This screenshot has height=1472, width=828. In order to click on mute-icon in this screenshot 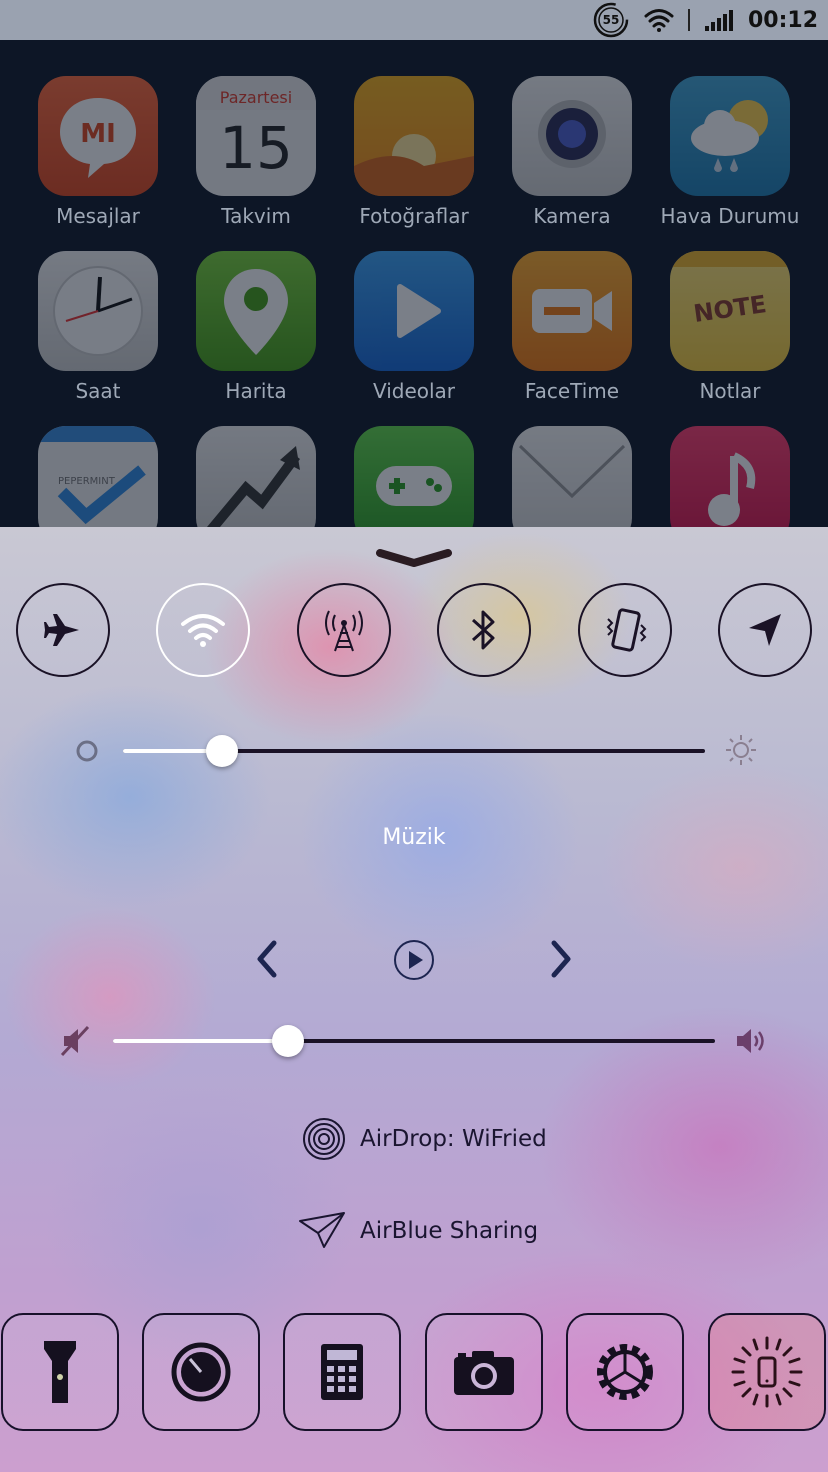, I will do `click(75, 1041)`.